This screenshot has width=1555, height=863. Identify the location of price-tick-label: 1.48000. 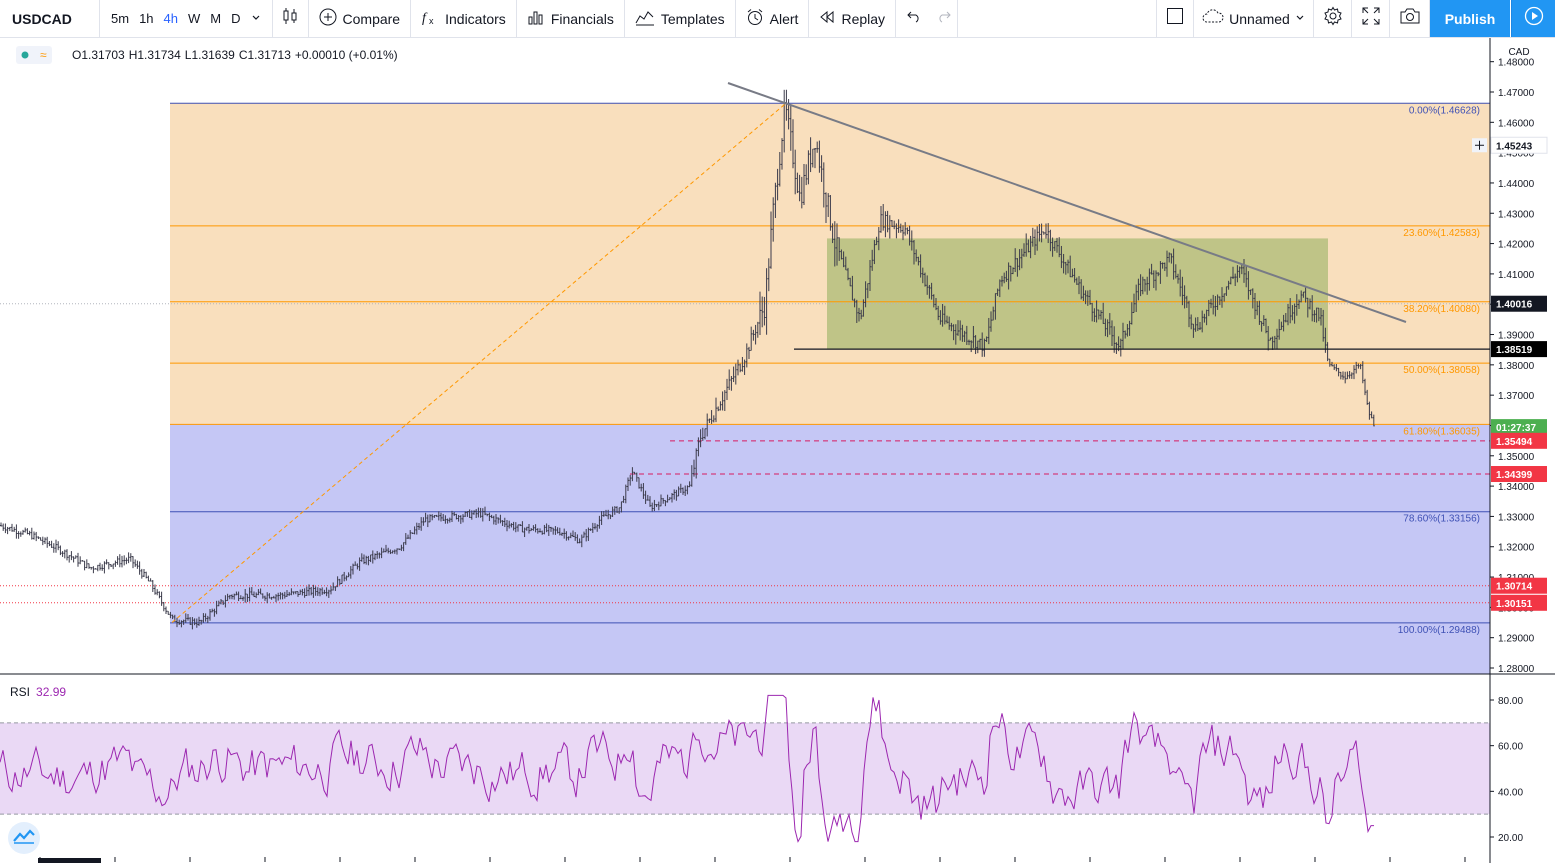
(1516, 63).